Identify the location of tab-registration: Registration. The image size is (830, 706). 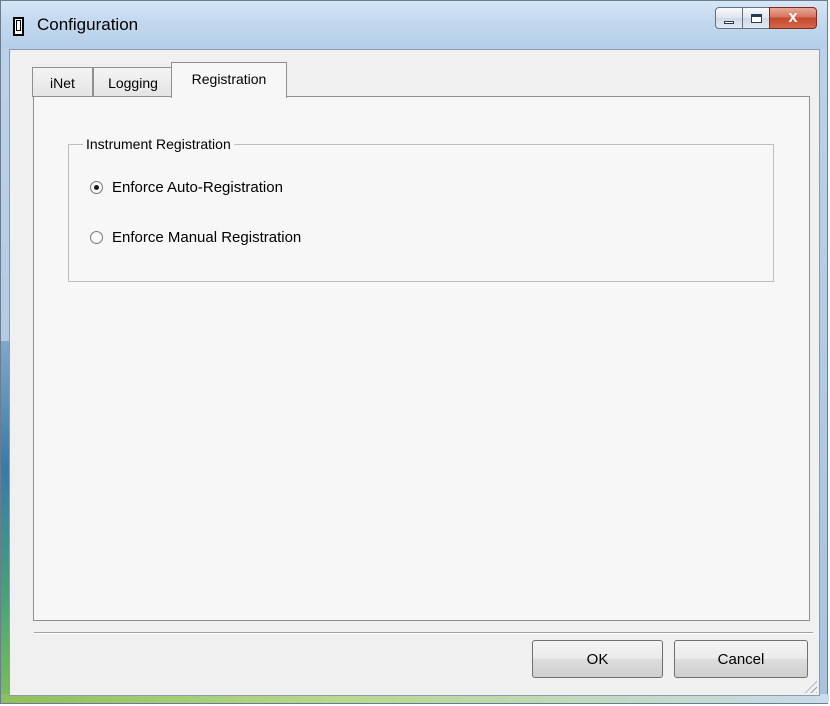
(229, 80).